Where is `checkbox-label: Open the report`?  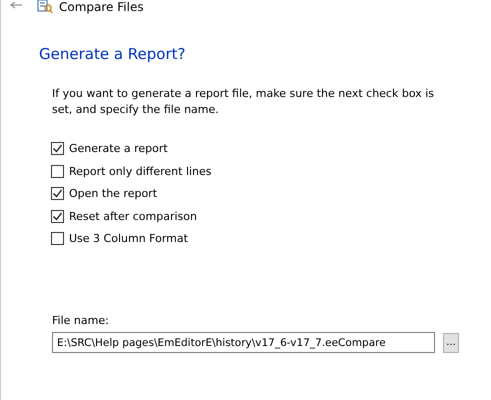 checkbox-label: Open the report is located at coordinates (113, 193).